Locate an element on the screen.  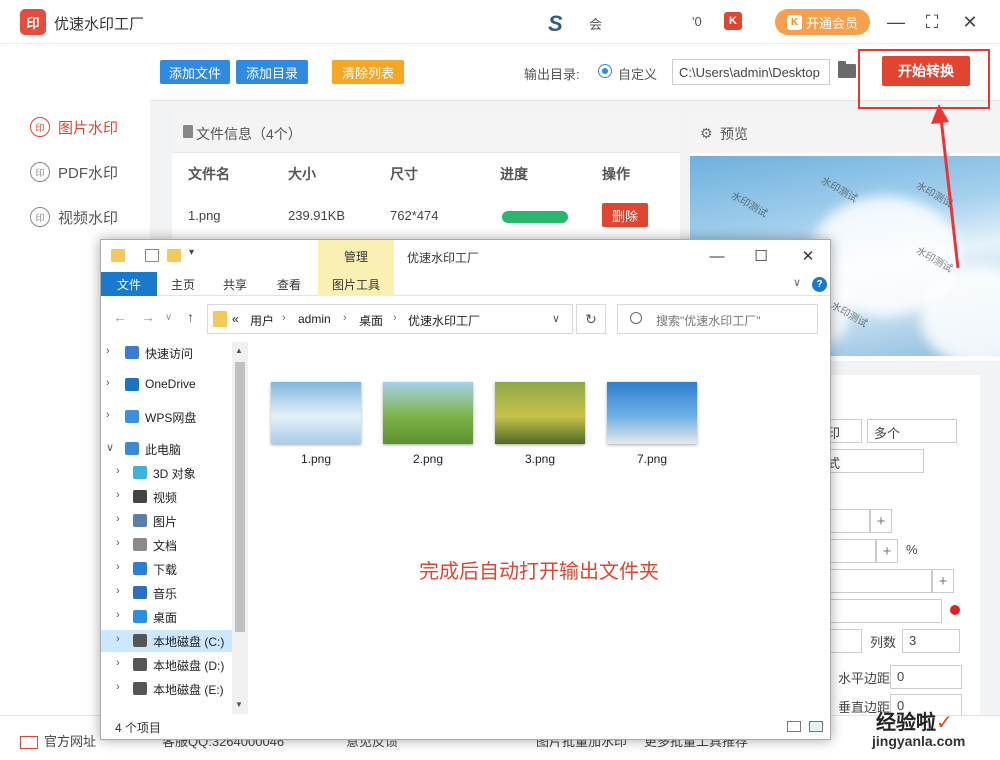
nav-item: › 下载 is located at coordinates (167, 569).